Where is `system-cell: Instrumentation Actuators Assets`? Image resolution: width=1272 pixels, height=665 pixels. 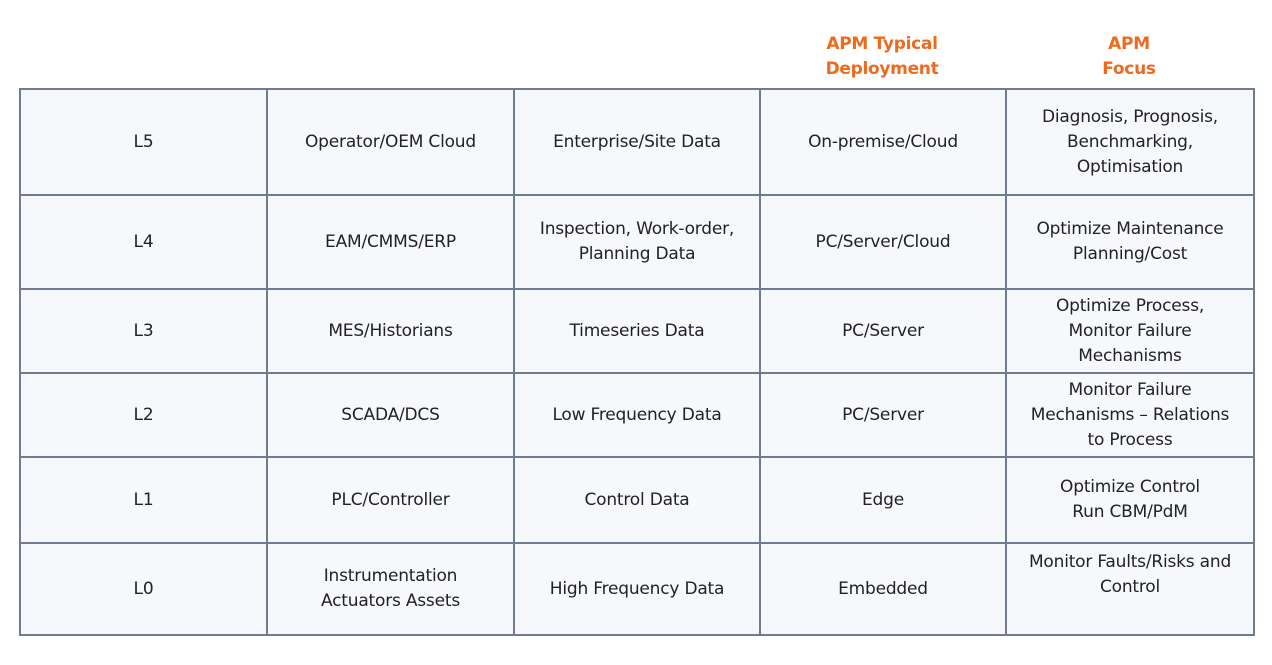
system-cell: Instrumentation Actuators Assets is located at coordinates (390, 589).